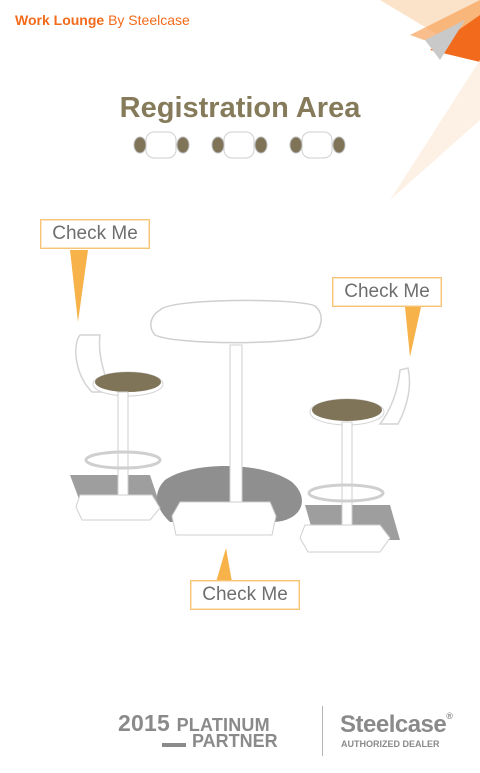 This screenshot has height=773, width=480. I want to click on footer-divider, so click(322, 731).